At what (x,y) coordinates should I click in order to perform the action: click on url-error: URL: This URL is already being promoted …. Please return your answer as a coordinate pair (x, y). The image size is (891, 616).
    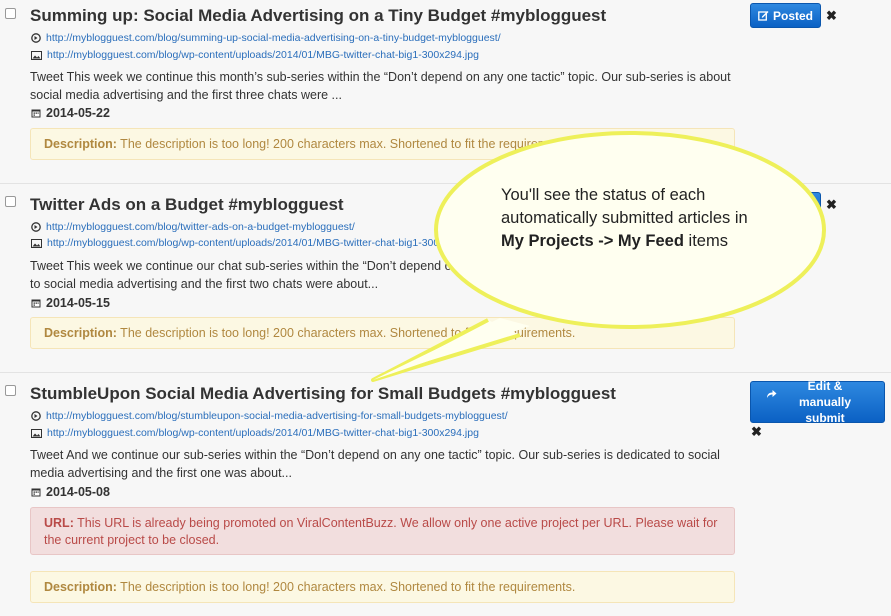
    Looking at the image, I should click on (382, 531).